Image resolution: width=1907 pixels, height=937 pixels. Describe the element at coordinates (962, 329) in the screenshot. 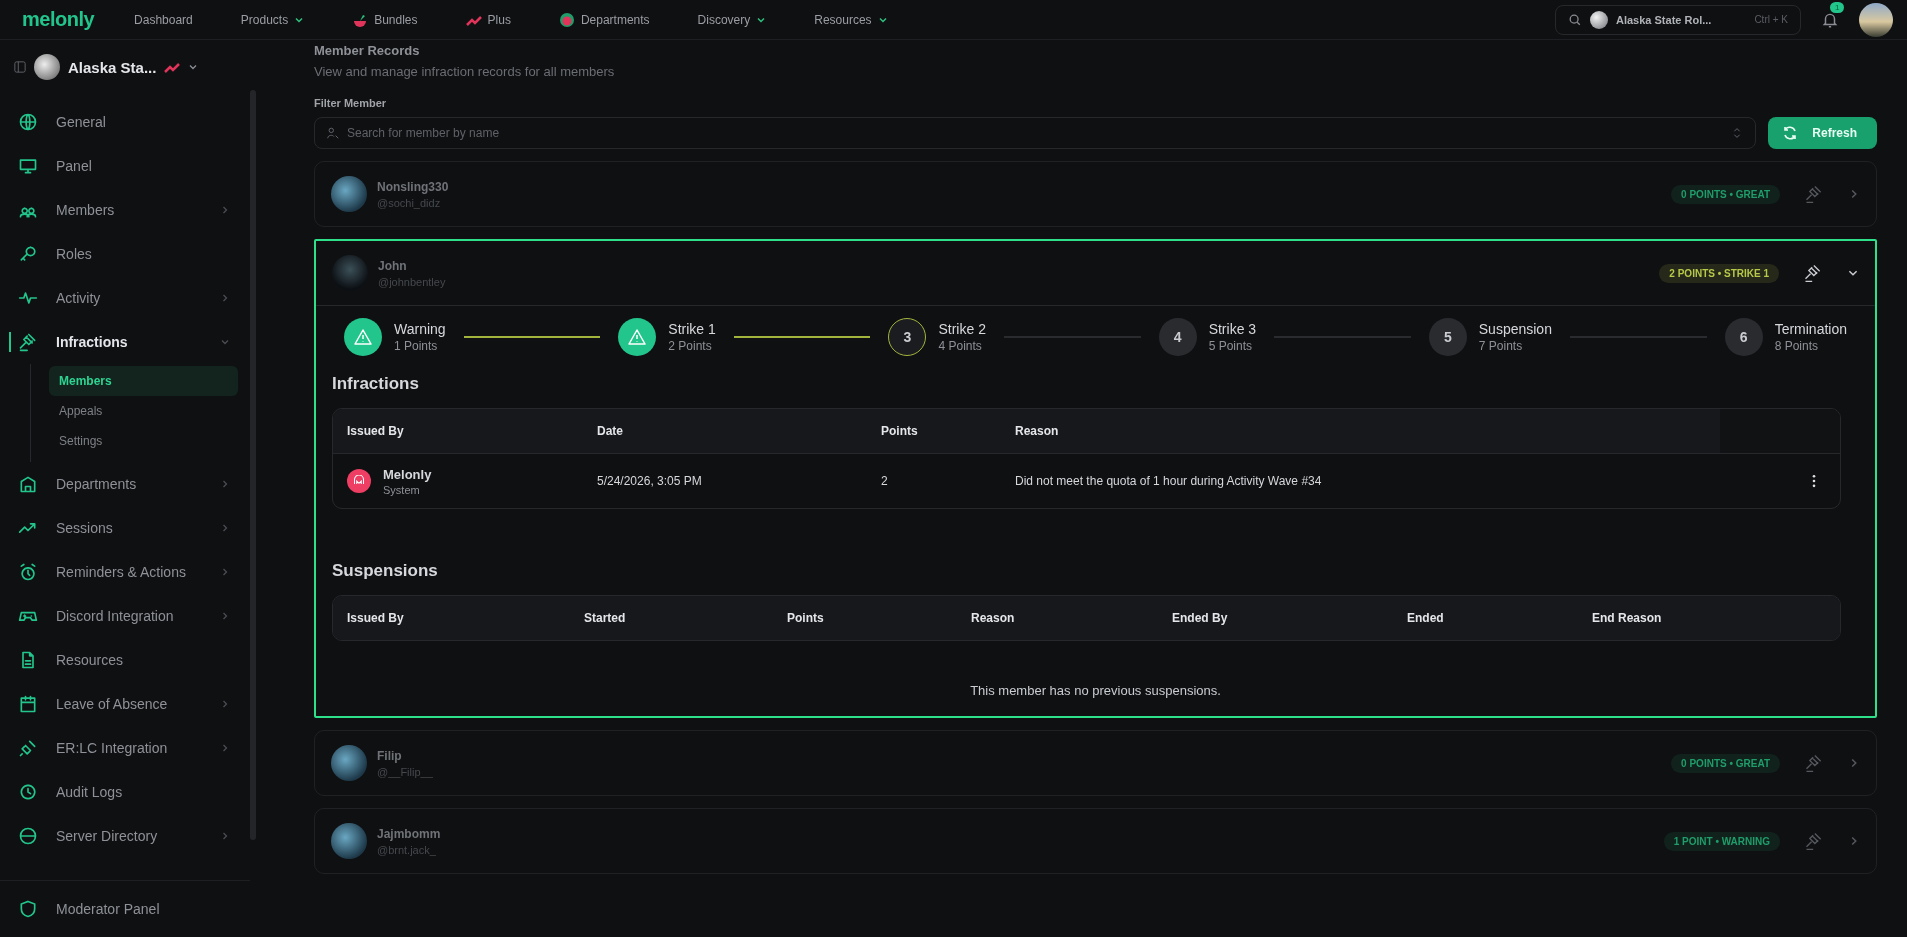

I see `step-label: Strike 2` at that location.